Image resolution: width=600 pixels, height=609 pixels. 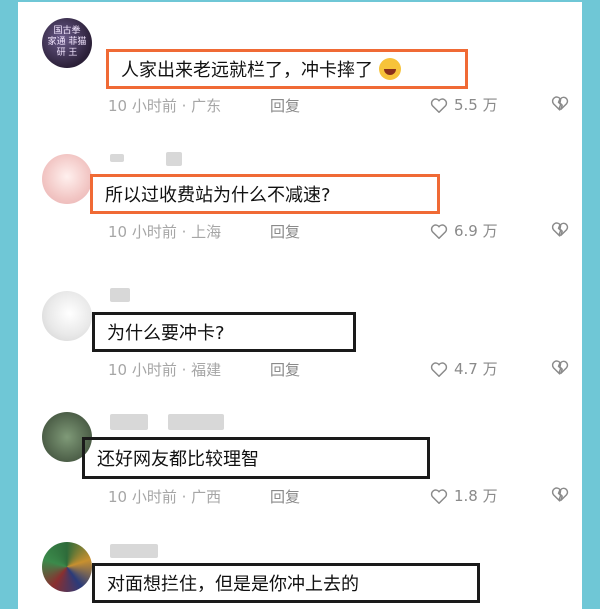 I want to click on like-button: 5.5 万, so click(x=464, y=104).